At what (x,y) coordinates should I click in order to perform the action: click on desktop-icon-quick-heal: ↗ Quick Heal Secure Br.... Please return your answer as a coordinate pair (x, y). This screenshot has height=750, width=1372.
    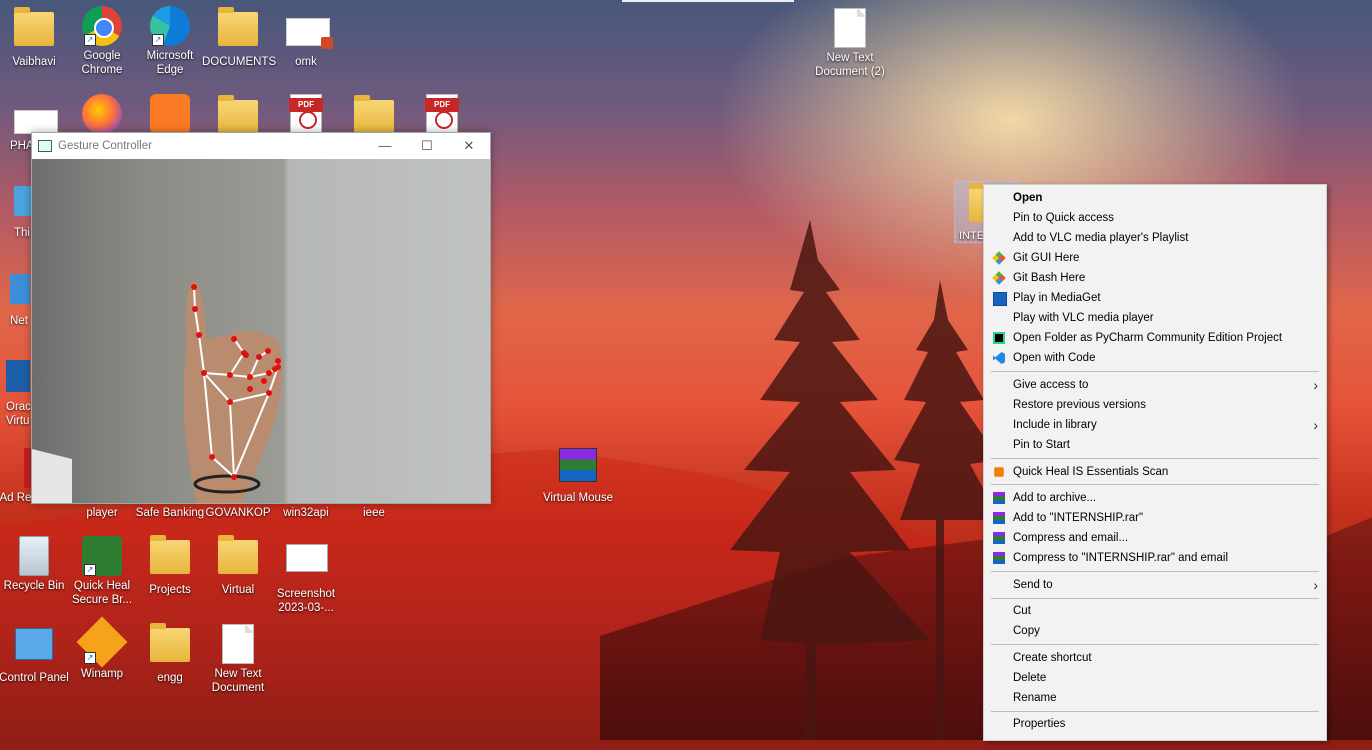
    Looking at the image, I should click on (102, 571).